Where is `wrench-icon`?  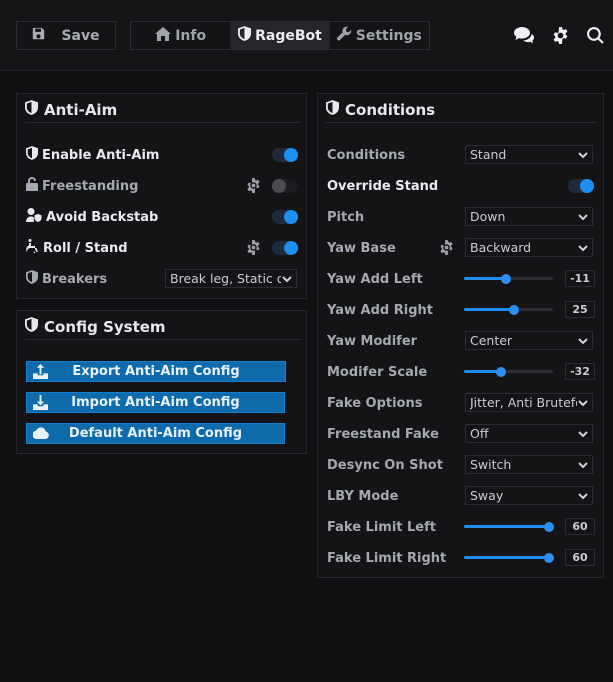
wrench-icon is located at coordinates (346, 35).